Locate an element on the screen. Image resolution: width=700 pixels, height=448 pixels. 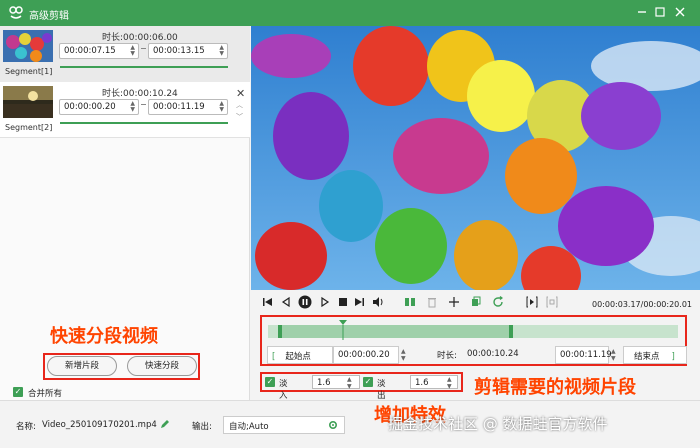
snapshot-icon is located at coordinates (552, 302).